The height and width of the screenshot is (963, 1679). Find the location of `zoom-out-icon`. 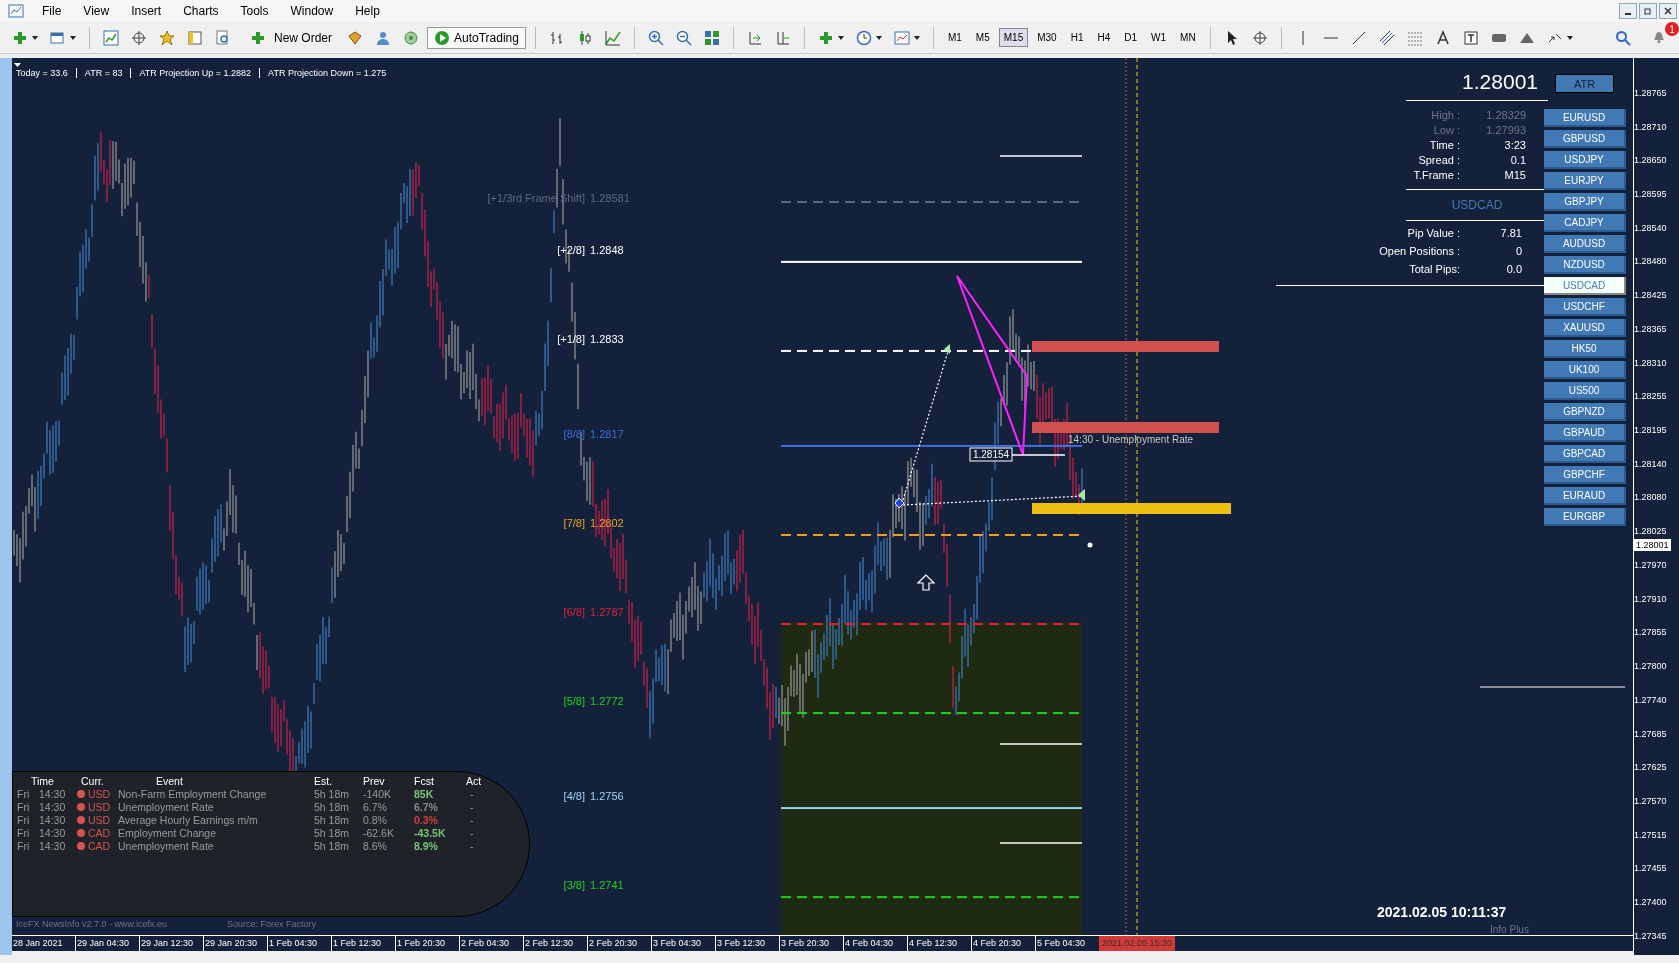

zoom-out-icon is located at coordinates (683, 37).